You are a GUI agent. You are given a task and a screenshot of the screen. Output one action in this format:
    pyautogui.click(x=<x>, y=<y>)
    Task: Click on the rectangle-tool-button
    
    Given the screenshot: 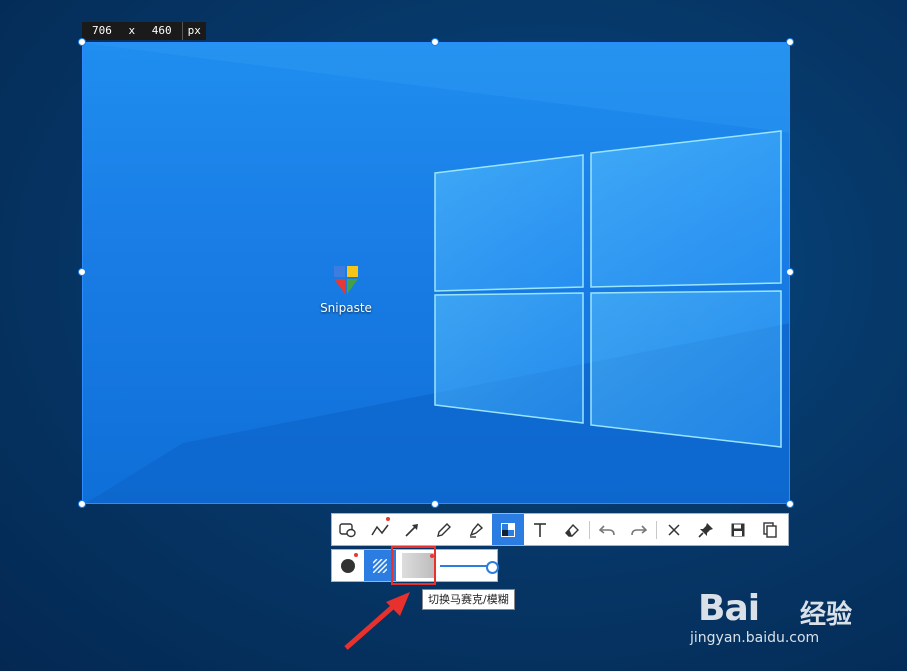 What is the action you would take?
    pyautogui.click(x=348, y=529)
    